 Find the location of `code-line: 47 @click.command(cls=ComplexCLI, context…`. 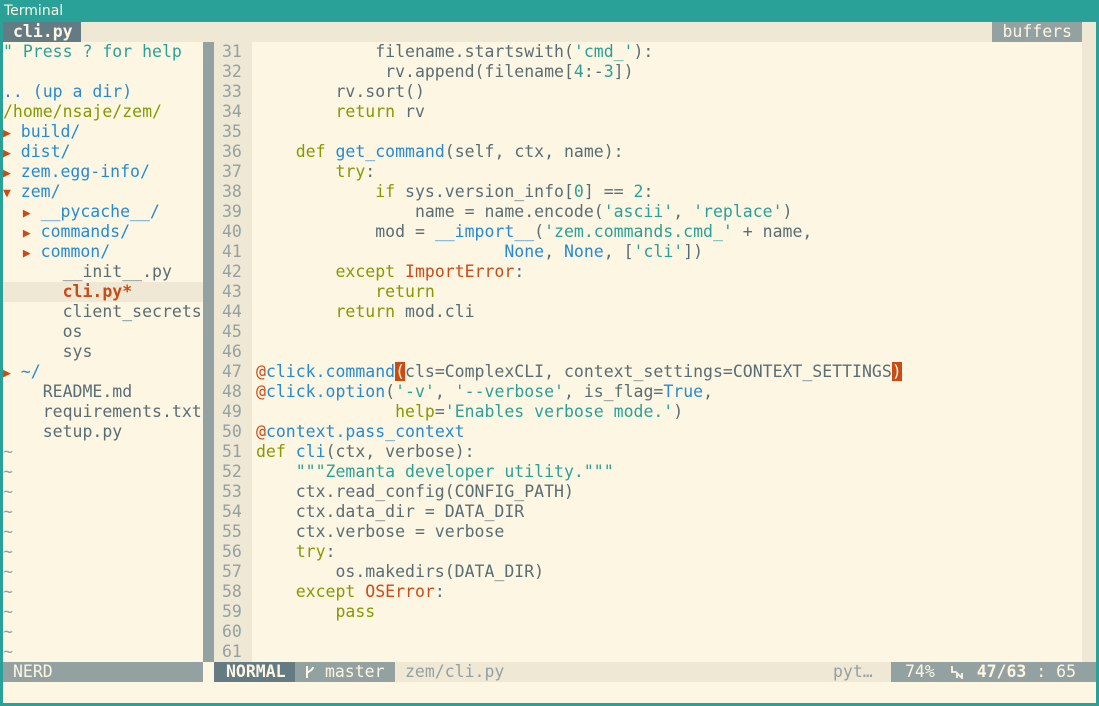

code-line: 47 @click.command(cls=ComplexCLI, context… is located at coordinates (648, 372).